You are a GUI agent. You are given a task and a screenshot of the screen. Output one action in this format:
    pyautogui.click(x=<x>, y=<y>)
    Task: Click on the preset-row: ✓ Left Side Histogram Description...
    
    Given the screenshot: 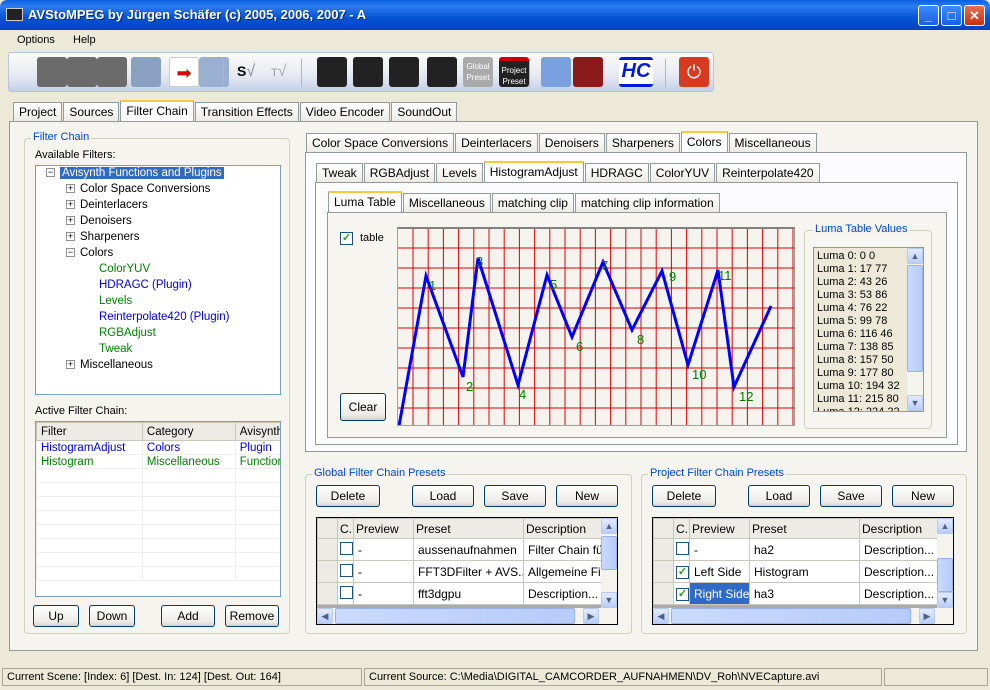 What is the action you would take?
    pyautogui.click(x=796, y=571)
    